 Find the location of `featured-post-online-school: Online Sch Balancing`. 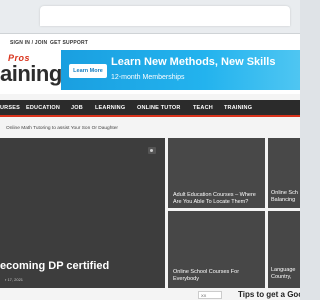

featured-post-online-school: Online Sch Balancing is located at coordinates (284, 173).